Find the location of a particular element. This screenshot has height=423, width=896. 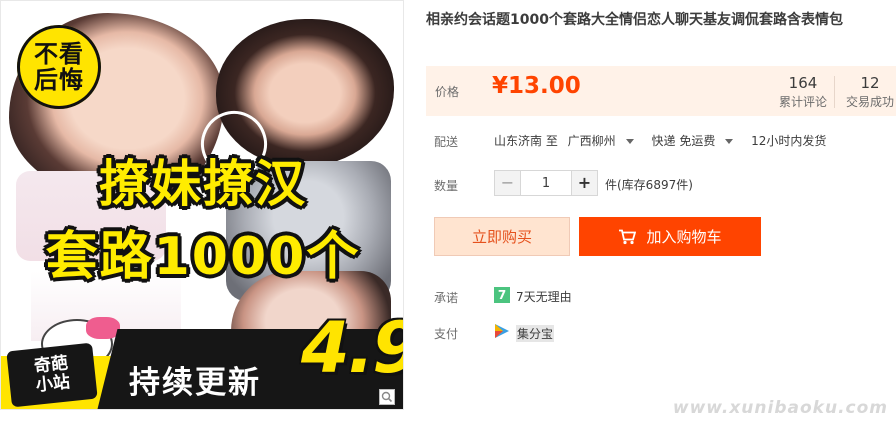

quantity-input is located at coordinates (546, 183).